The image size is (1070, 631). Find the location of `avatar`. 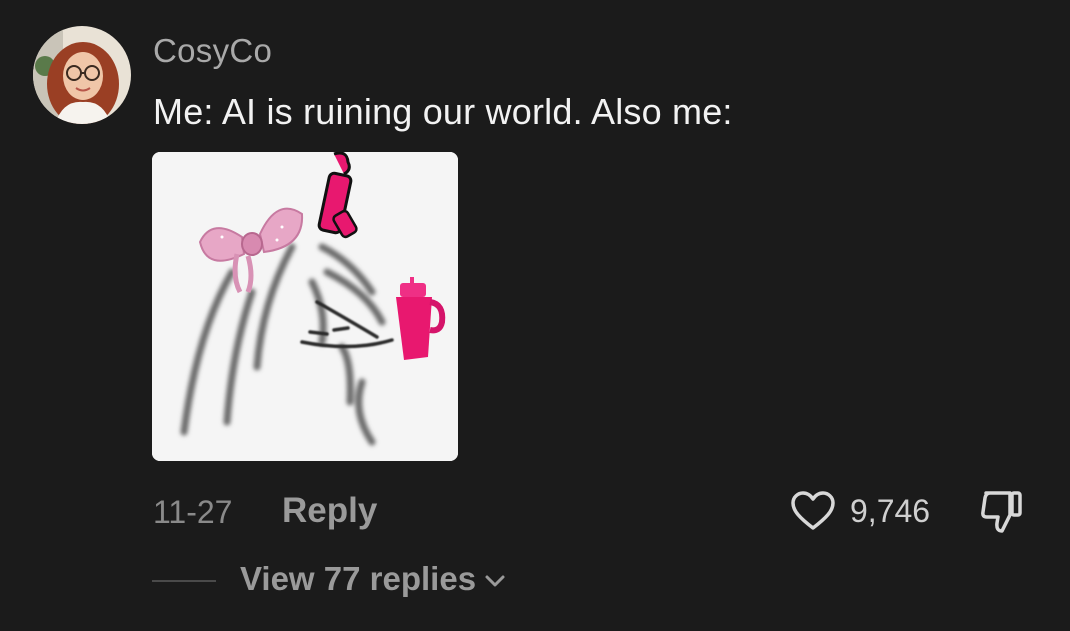

avatar is located at coordinates (82, 75).